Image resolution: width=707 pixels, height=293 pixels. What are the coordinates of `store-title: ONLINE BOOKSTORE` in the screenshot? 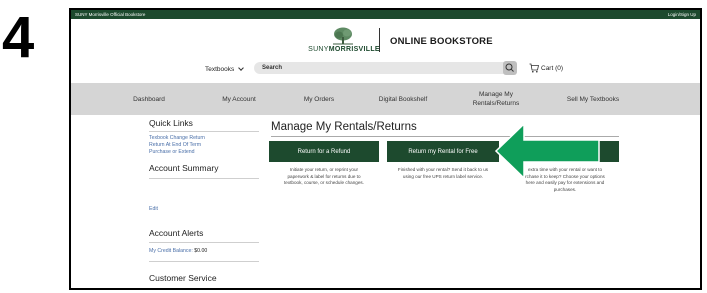 It's located at (441, 41).